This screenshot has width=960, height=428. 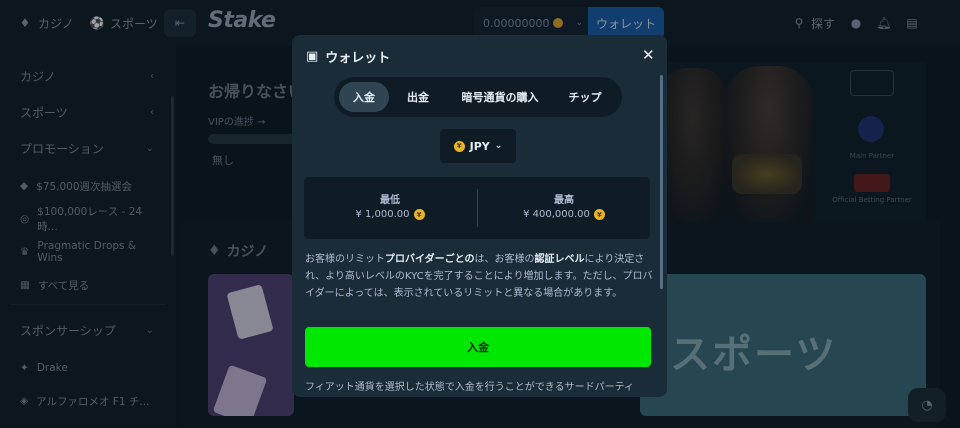 What do you see at coordinates (478, 347) in the screenshot?
I see `deposit-button: 入金` at bounding box center [478, 347].